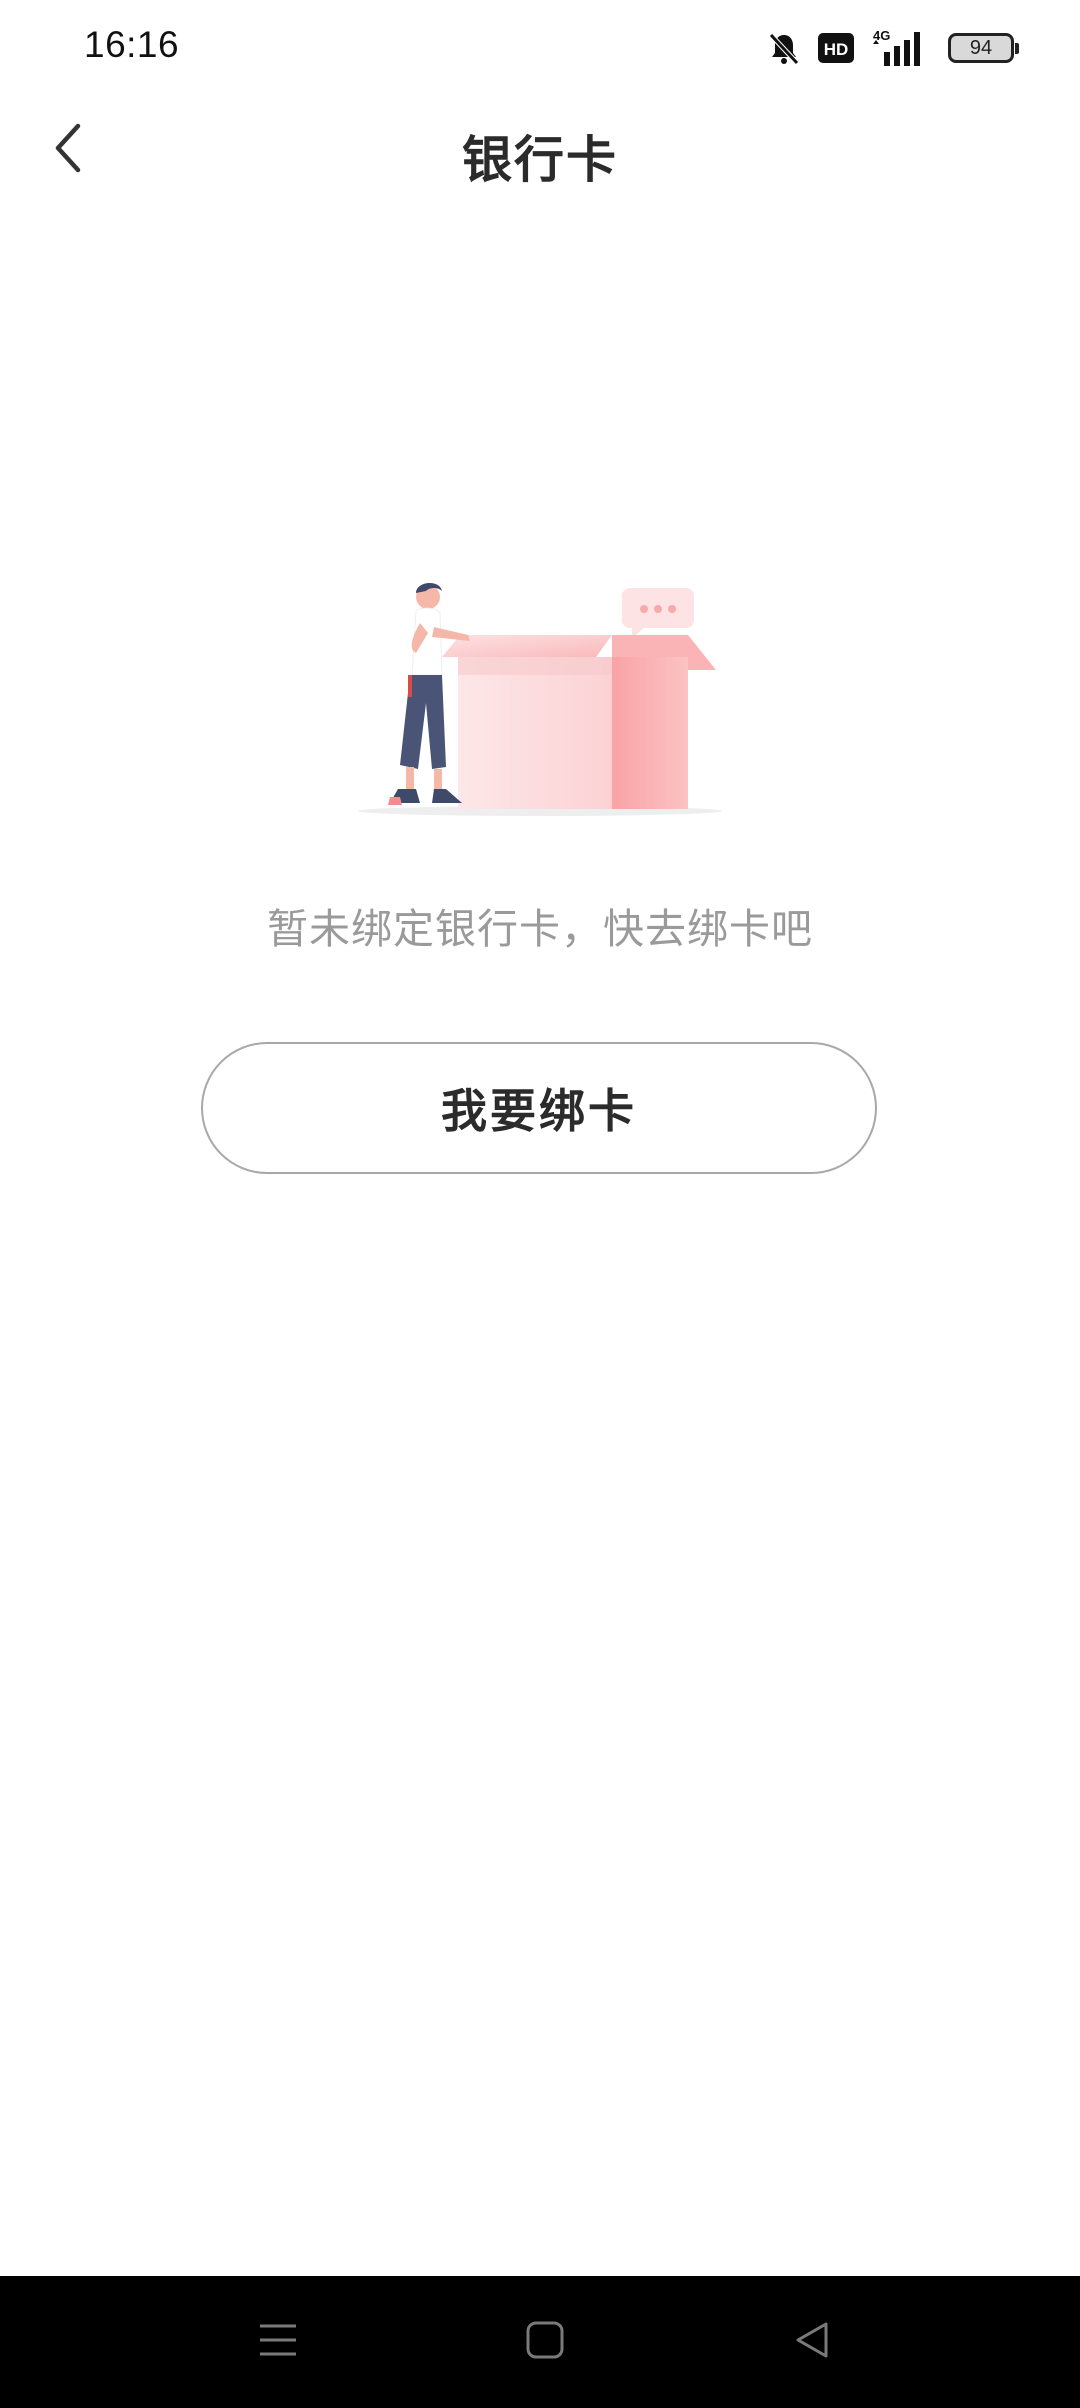 Image resolution: width=1080 pixels, height=2408 pixels. I want to click on menu-button, so click(278, 2342).